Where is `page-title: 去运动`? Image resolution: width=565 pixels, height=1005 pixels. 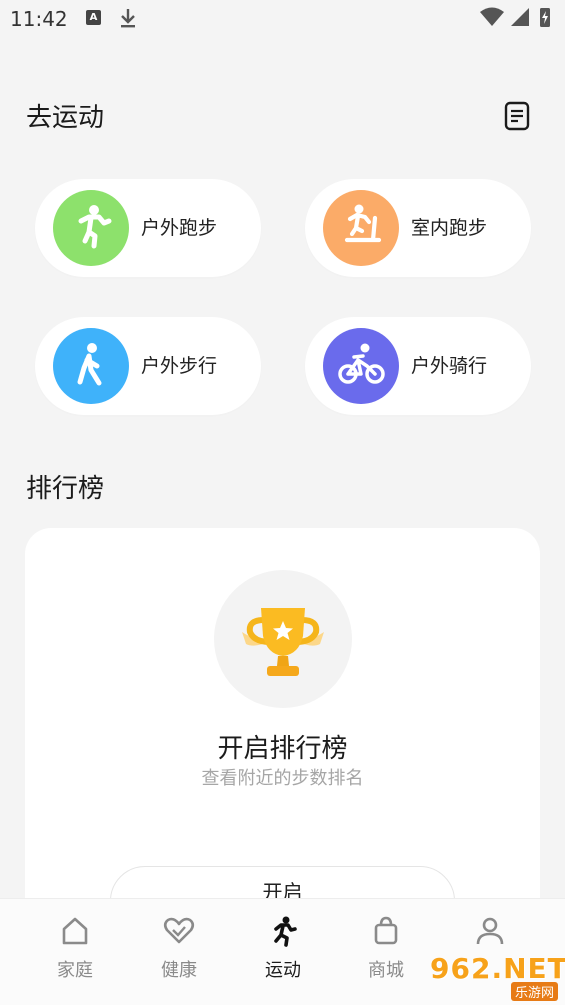 page-title: 去运动 is located at coordinates (65, 118).